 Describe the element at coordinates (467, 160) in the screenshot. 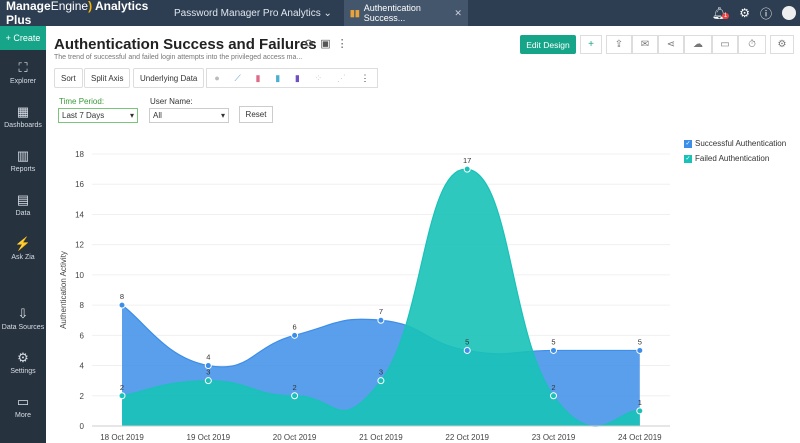

I see `data-label: 17` at that location.